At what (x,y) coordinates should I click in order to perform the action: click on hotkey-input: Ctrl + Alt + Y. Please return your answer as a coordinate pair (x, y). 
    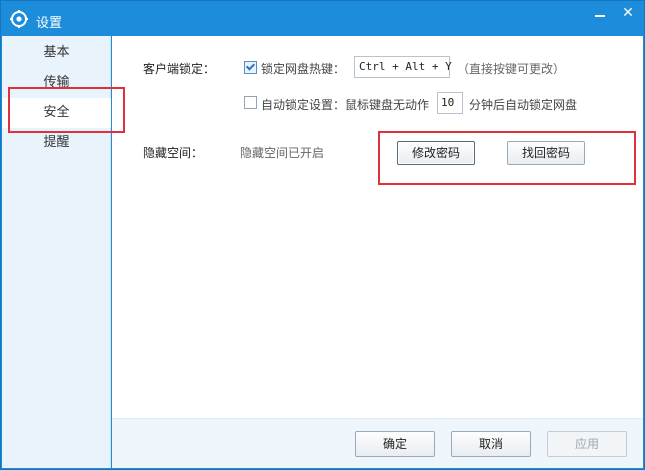
    Looking at the image, I should click on (403, 67).